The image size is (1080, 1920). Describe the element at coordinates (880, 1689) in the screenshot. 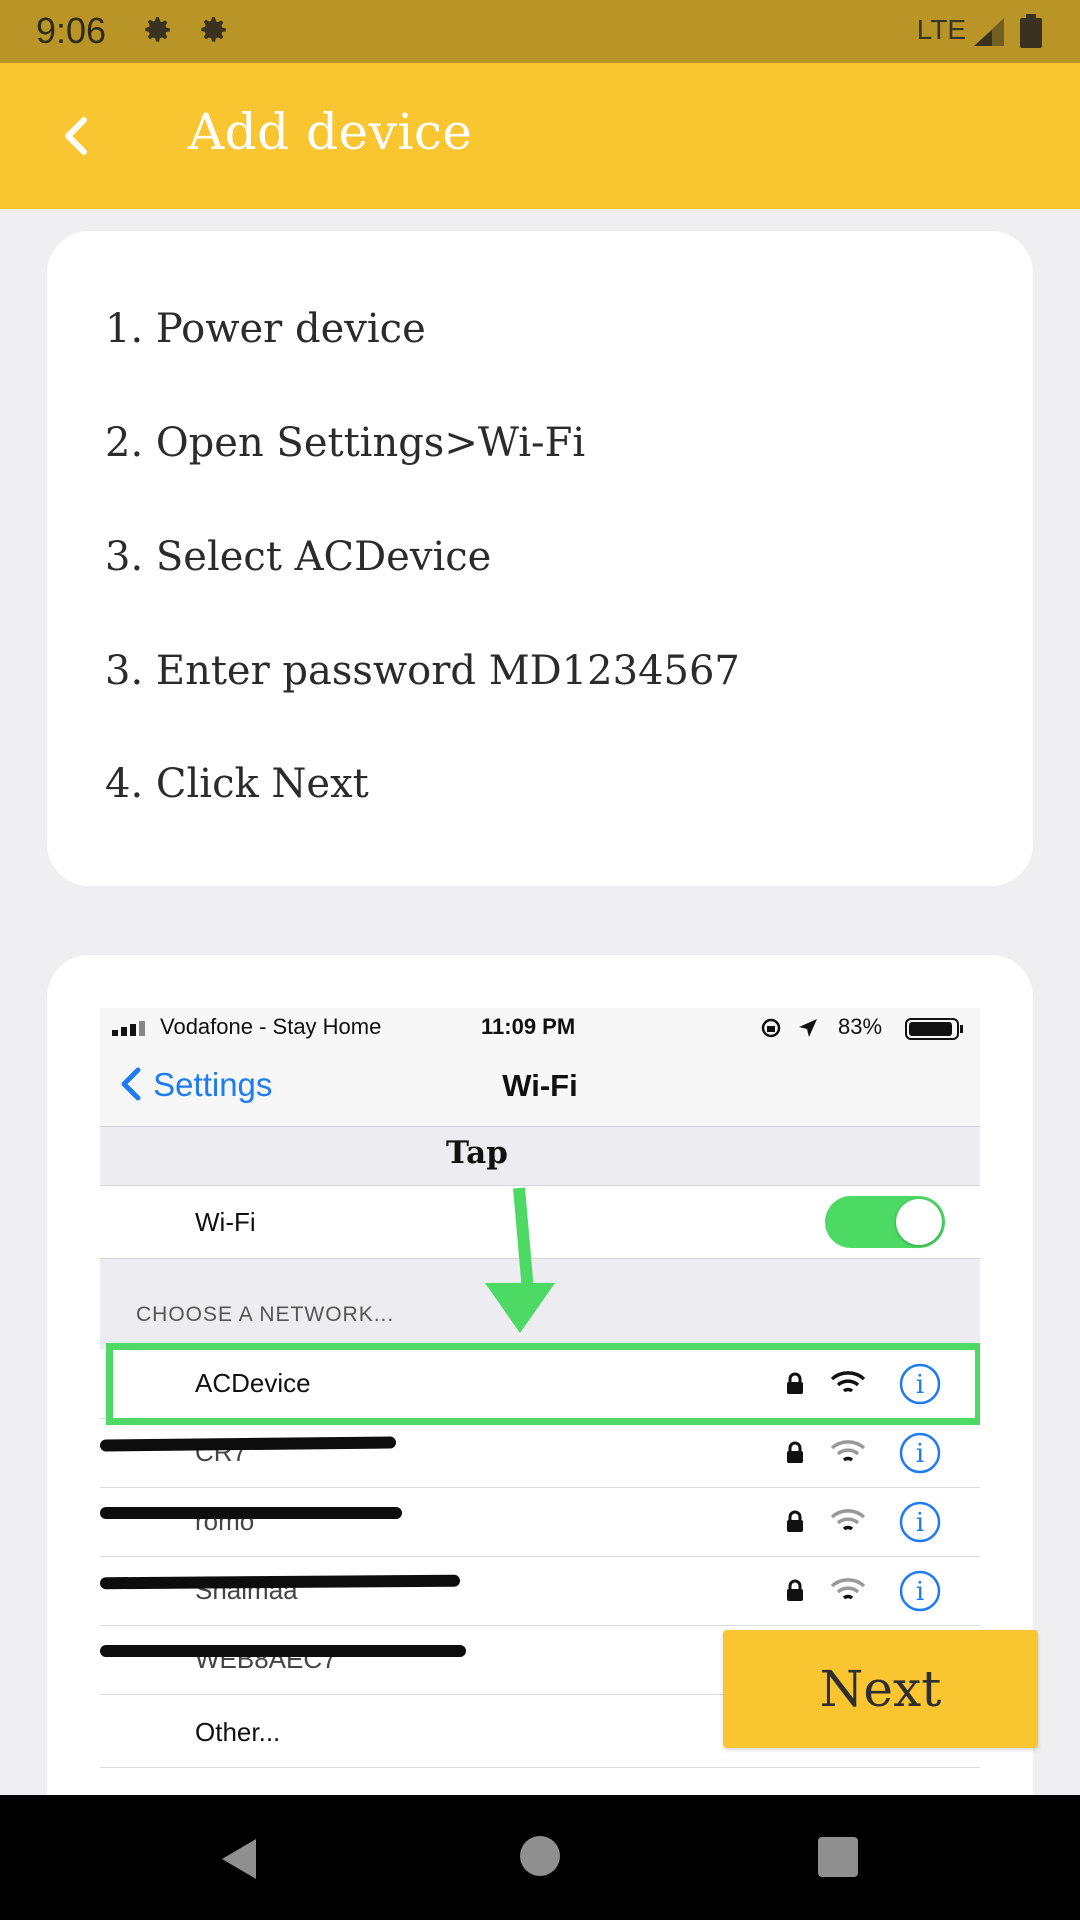

I see `next-button: Next` at that location.